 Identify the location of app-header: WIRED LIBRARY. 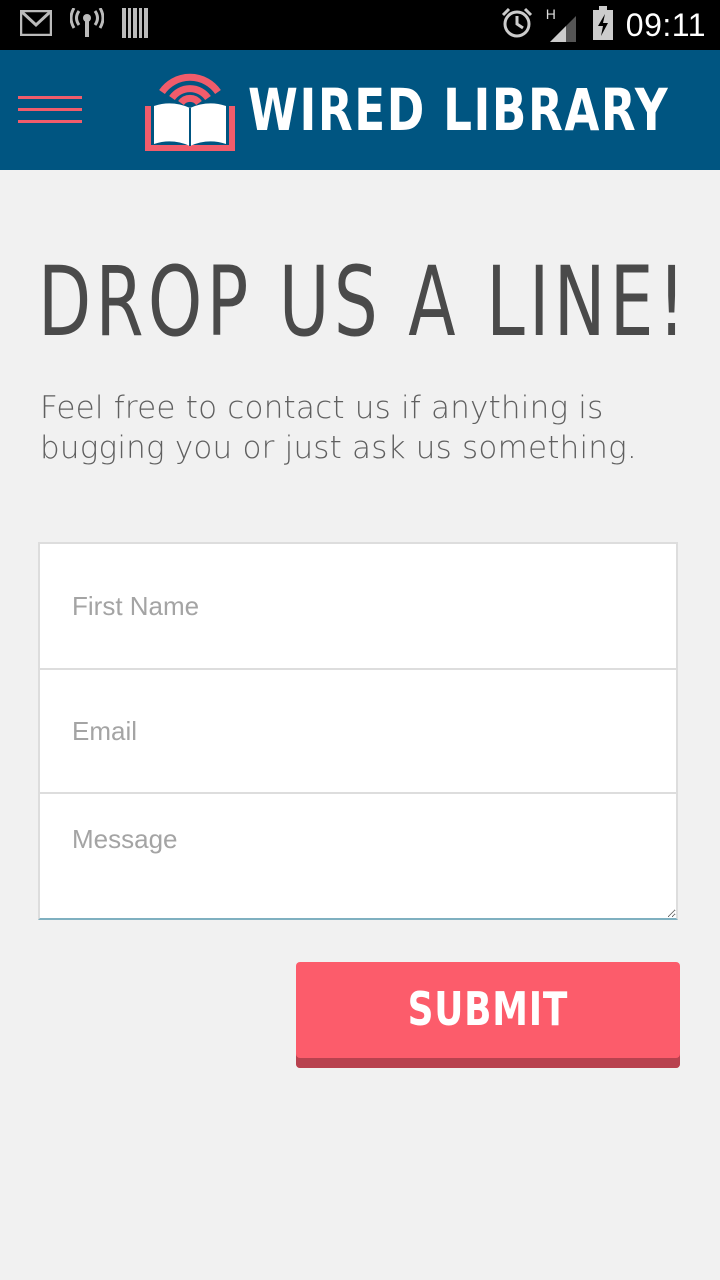
(360, 110).